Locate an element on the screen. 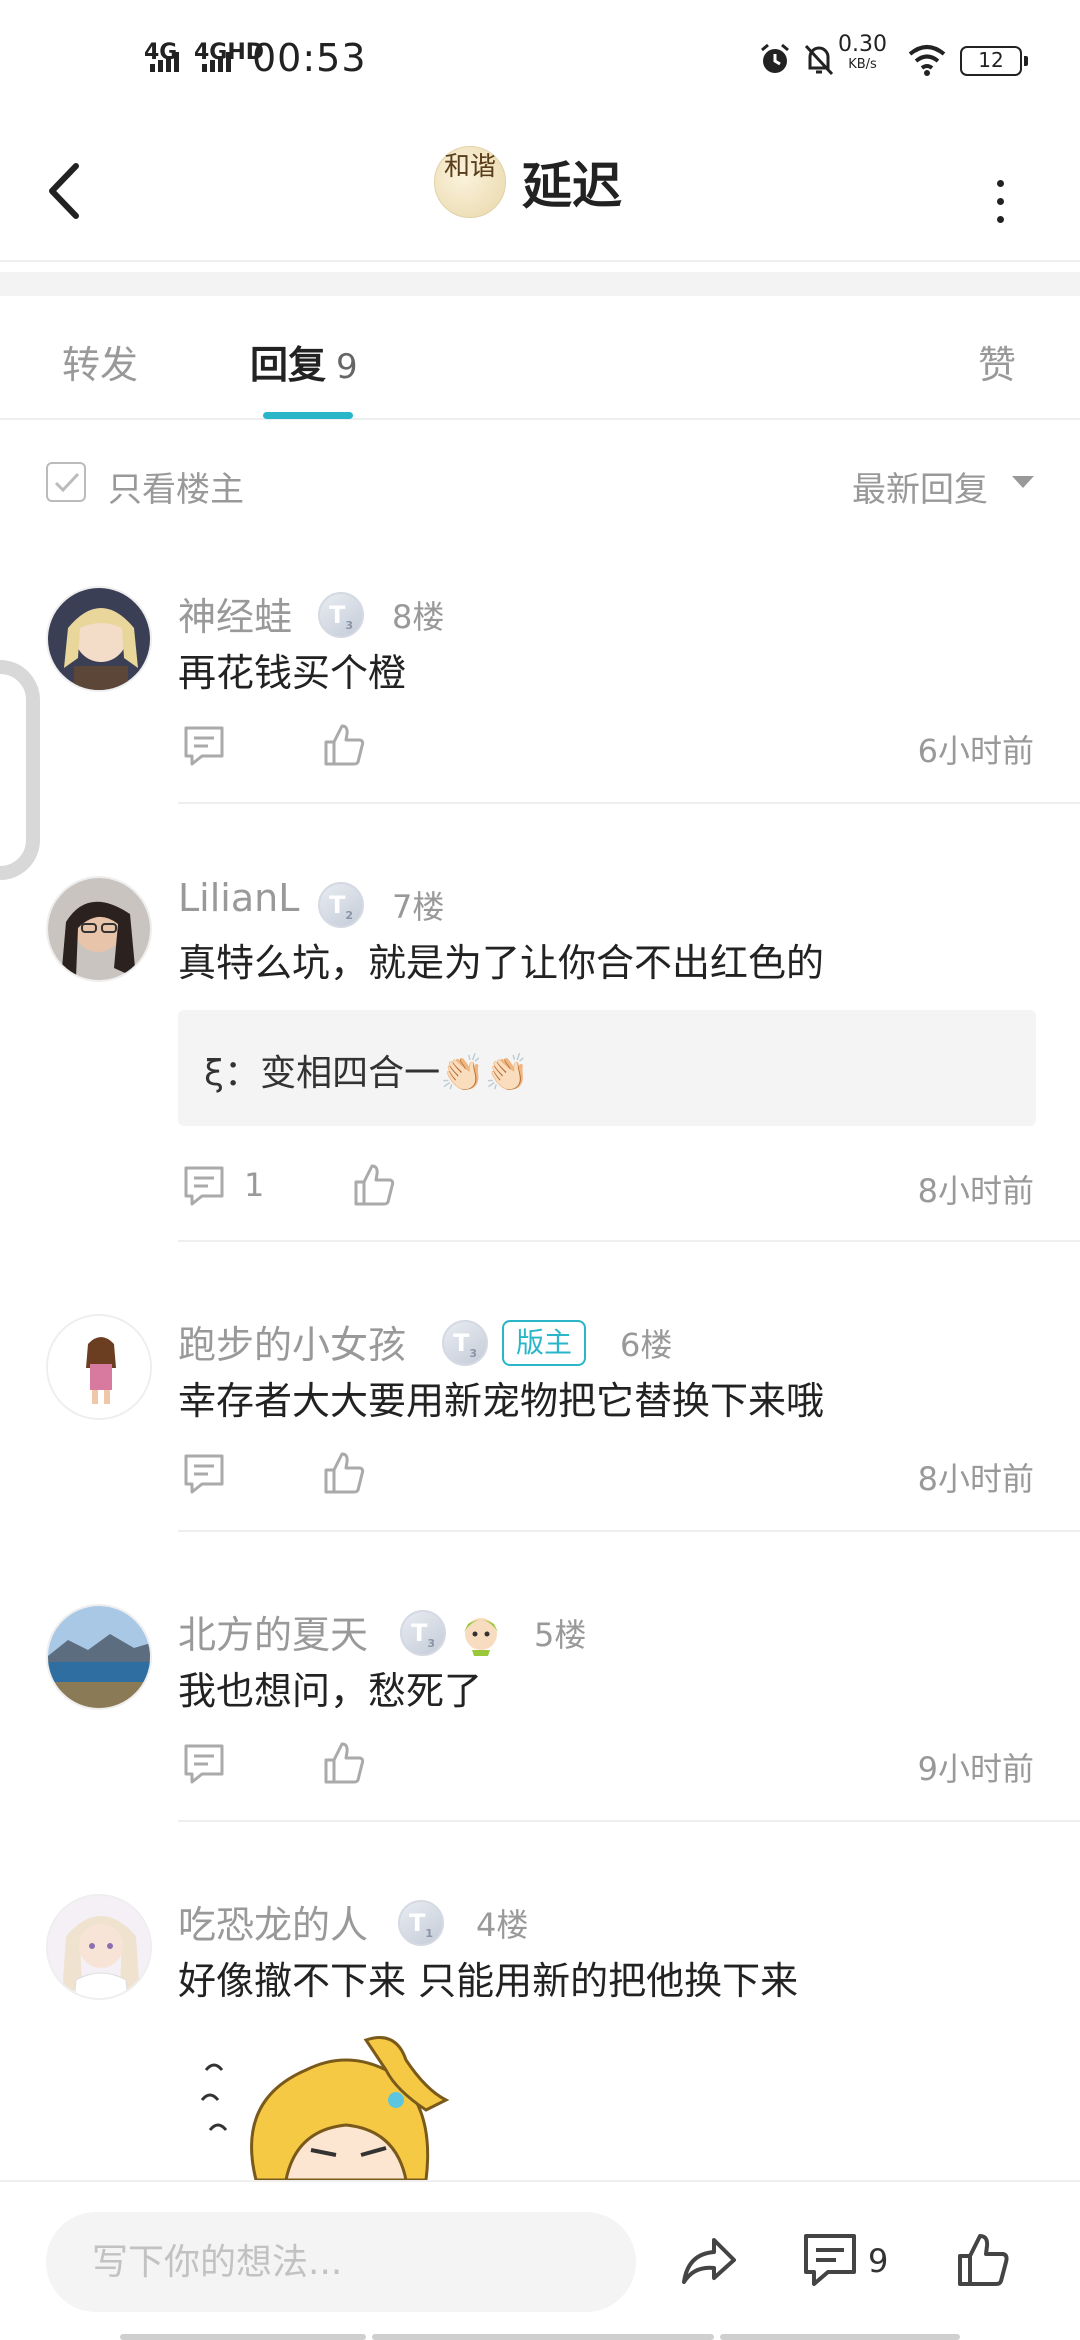  tab-like: 赞 is located at coordinates (997, 361).